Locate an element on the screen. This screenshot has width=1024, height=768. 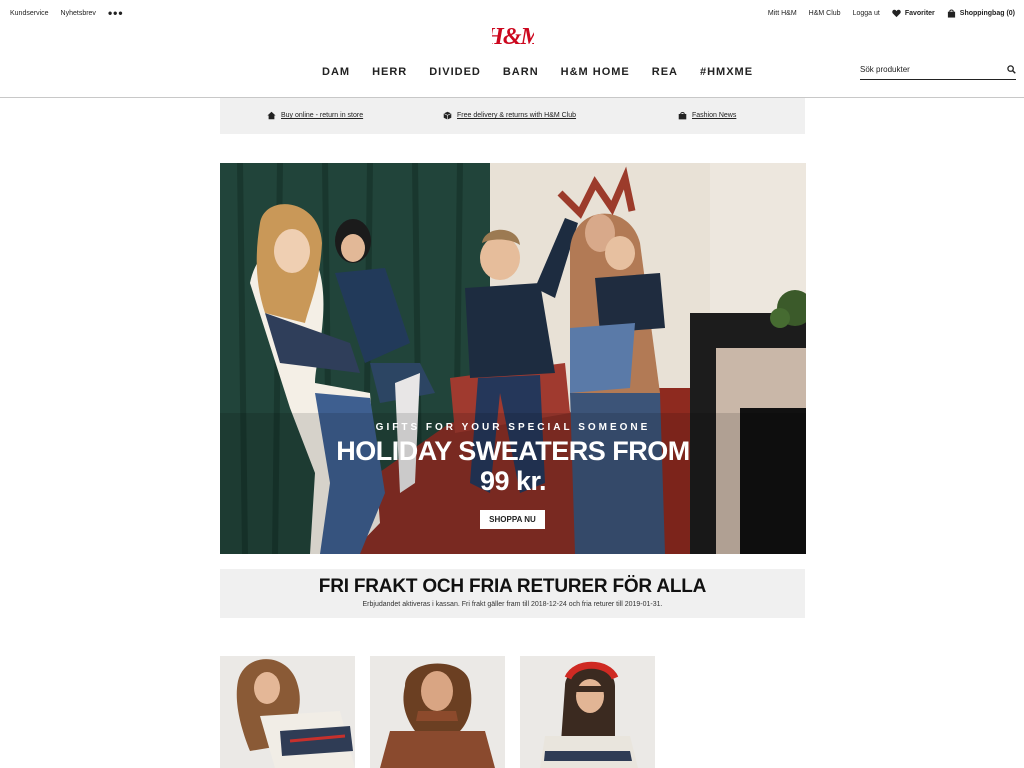
product-image-hoodie-woman is located at coordinates (437, 712).